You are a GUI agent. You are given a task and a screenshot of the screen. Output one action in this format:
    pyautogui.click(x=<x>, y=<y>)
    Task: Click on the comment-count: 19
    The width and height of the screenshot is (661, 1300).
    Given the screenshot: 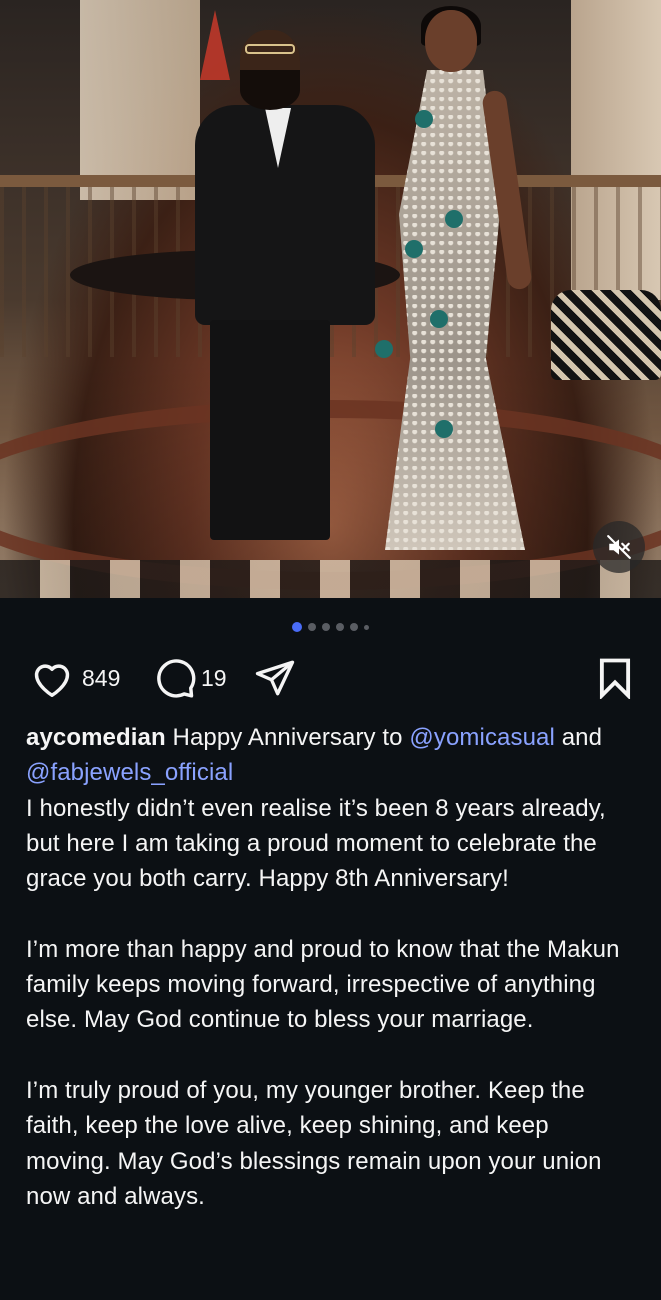 What is the action you would take?
    pyautogui.click(x=214, y=677)
    